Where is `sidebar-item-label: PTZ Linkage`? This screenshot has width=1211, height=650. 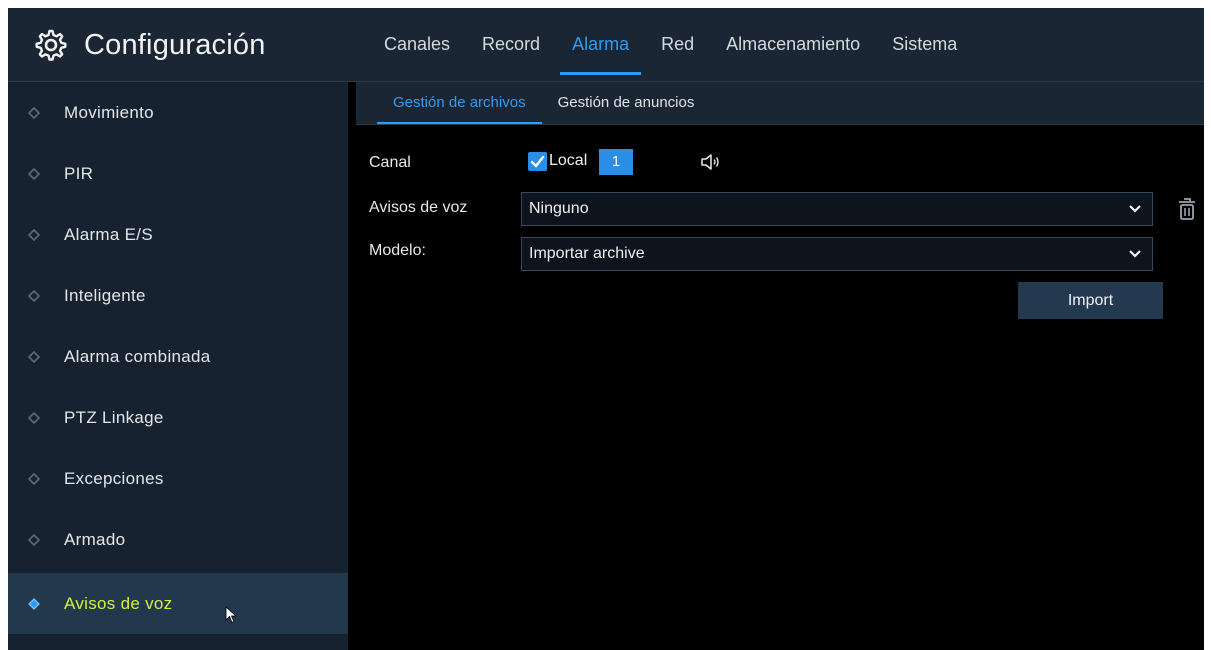
sidebar-item-label: PTZ Linkage is located at coordinates (114, 417).